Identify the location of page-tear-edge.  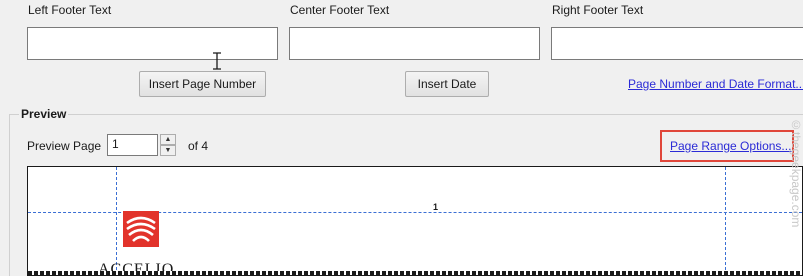
(415, 273).